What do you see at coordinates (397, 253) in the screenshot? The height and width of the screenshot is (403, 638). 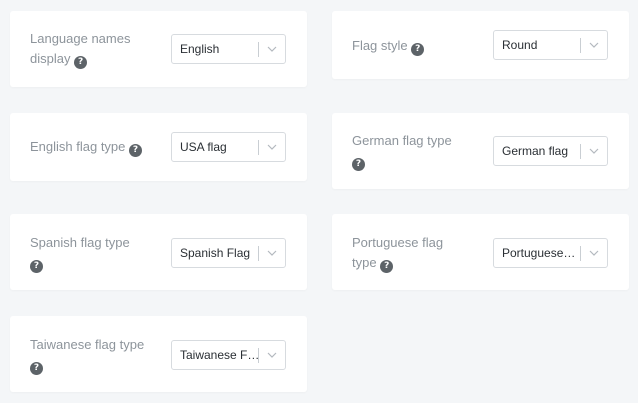 I see `setting-label: Portuguese flag type ?` at bounding box center [397, 253].